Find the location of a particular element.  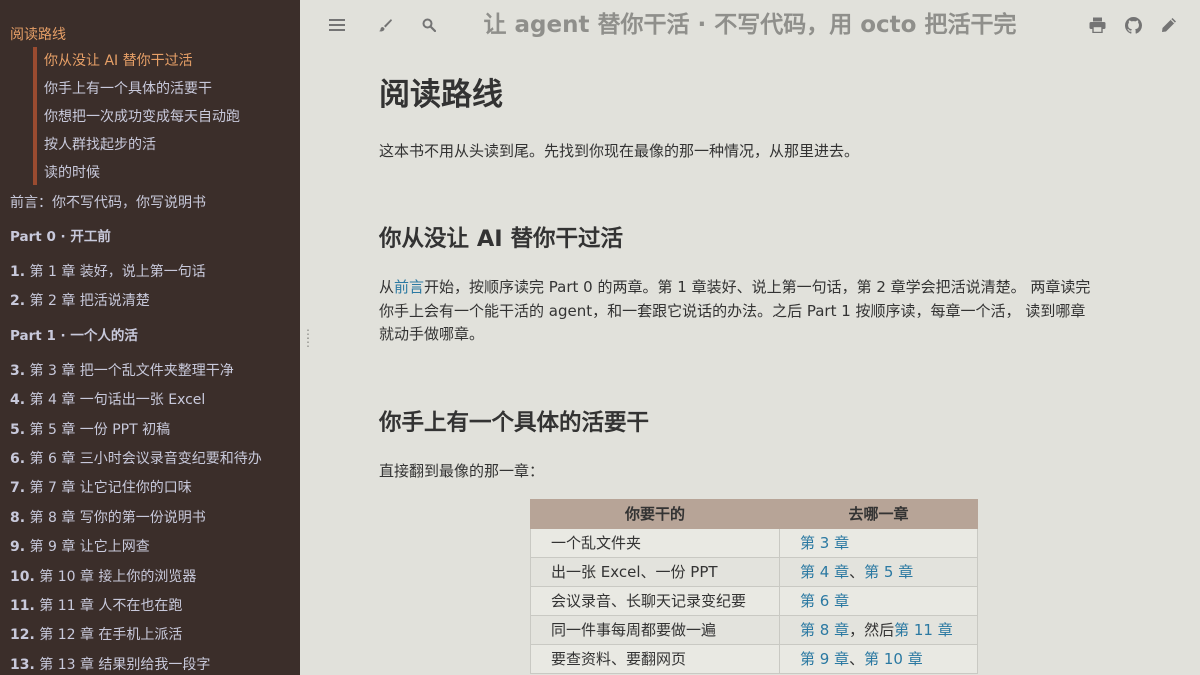

task-cell: 要查资料、要翻网页 is located at coordinates (655, 659).